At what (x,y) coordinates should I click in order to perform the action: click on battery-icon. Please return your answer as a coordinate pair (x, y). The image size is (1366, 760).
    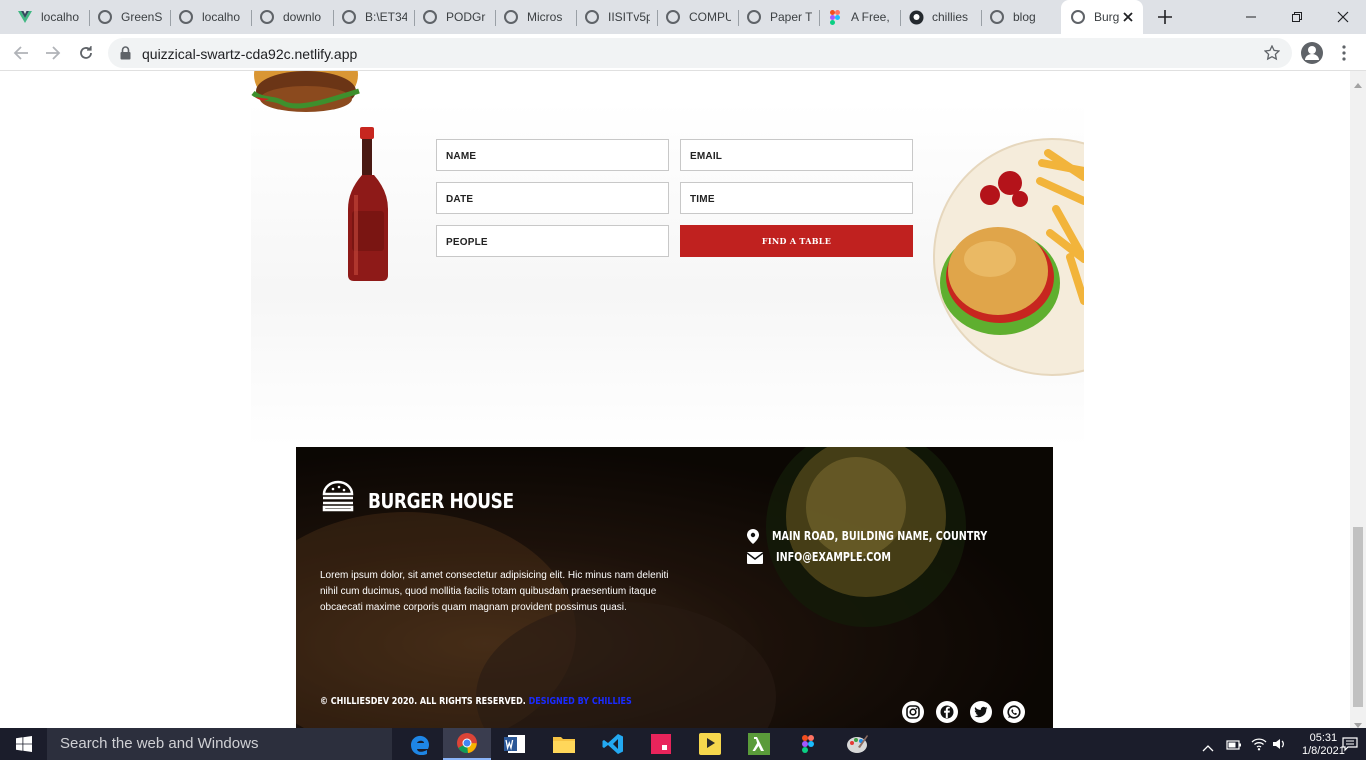
    Looking at the image, I should click on (1234, 747).